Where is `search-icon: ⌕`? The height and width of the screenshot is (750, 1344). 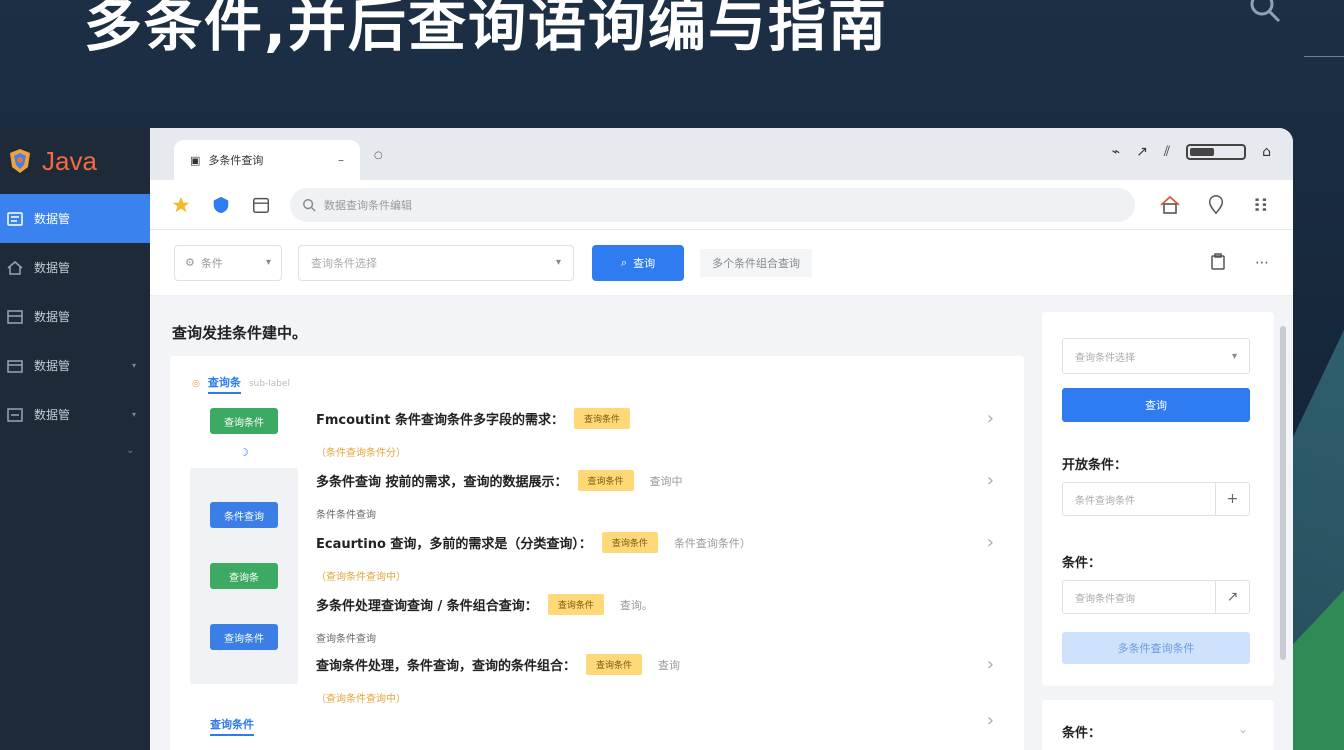
search-icon: ⌕ is located at coordinates (624, 262).